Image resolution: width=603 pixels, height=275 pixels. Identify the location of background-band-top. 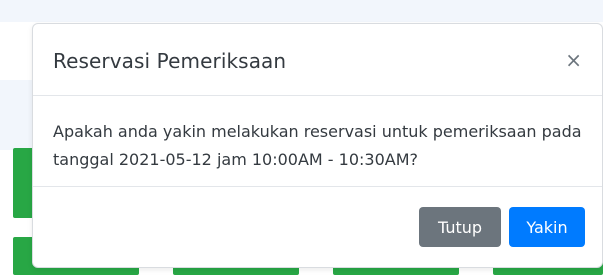
(301, 11).